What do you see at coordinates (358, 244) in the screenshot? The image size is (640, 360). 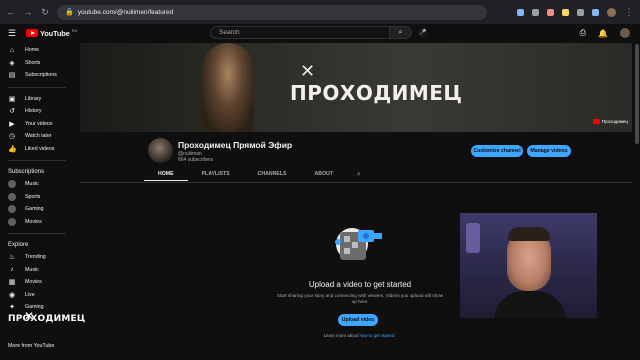 I see `upload-illustration` at bounding box center [358, 244].